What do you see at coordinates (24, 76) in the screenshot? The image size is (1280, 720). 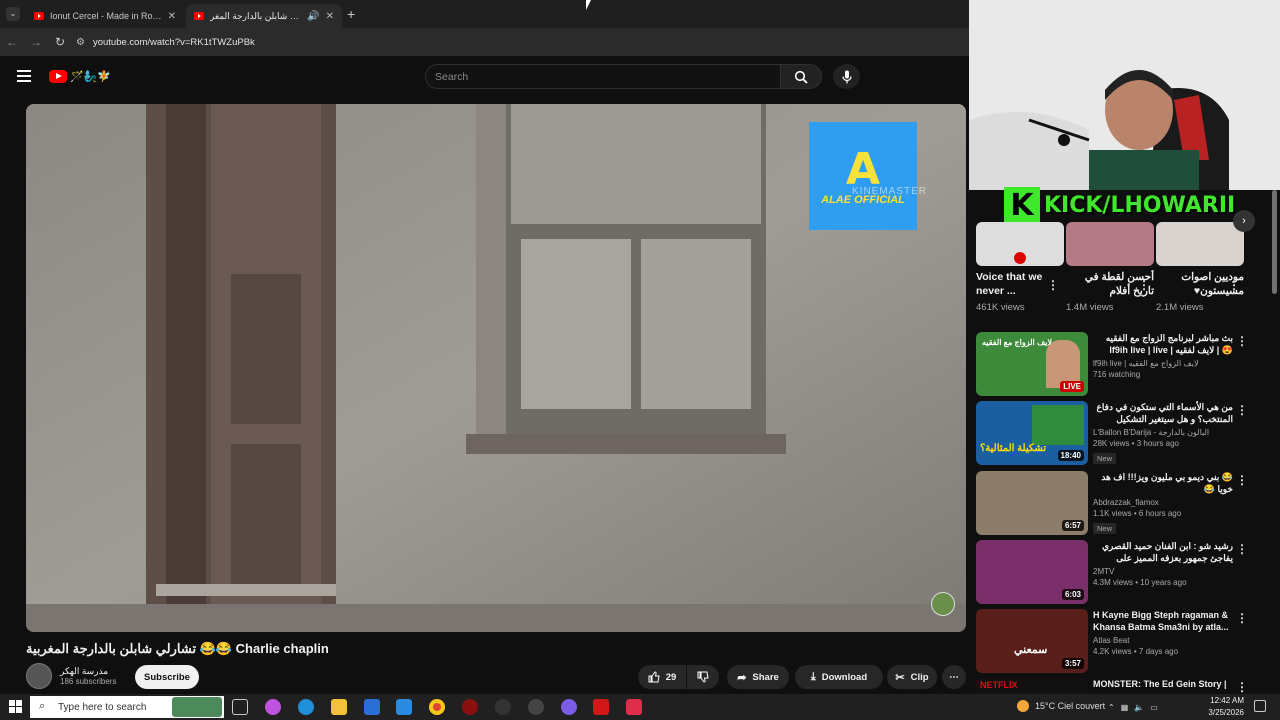 I see `menu-icon` at bounding box center [24, 76].